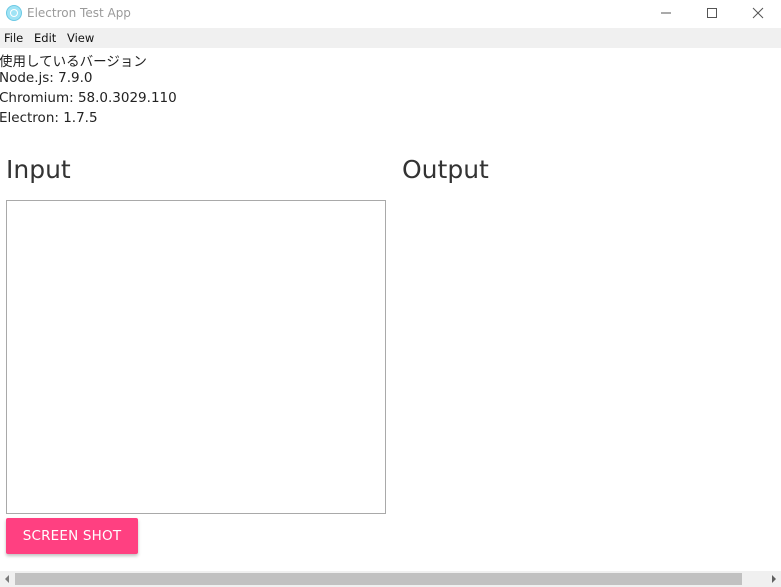 The width and height of the screenshot is (781, 587). What do you see at coordinates (445, 169) in the screenshot?
I see `output-heading: Output` at bounding box center [445, 169].